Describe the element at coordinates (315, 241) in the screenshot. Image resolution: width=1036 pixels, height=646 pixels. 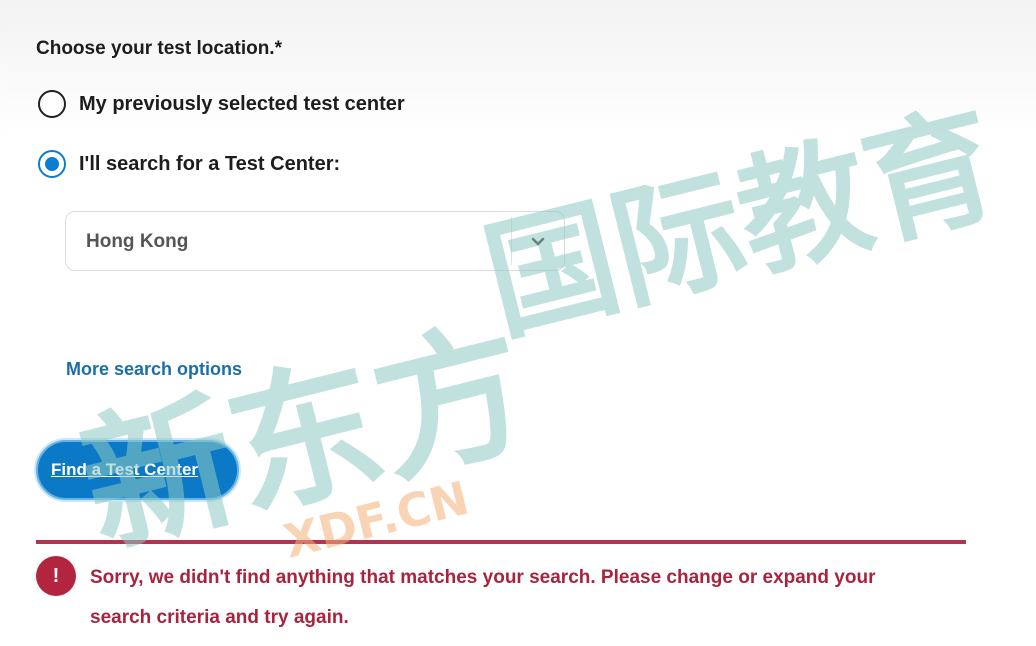
I see `location-select: Hong Kong` at that location.